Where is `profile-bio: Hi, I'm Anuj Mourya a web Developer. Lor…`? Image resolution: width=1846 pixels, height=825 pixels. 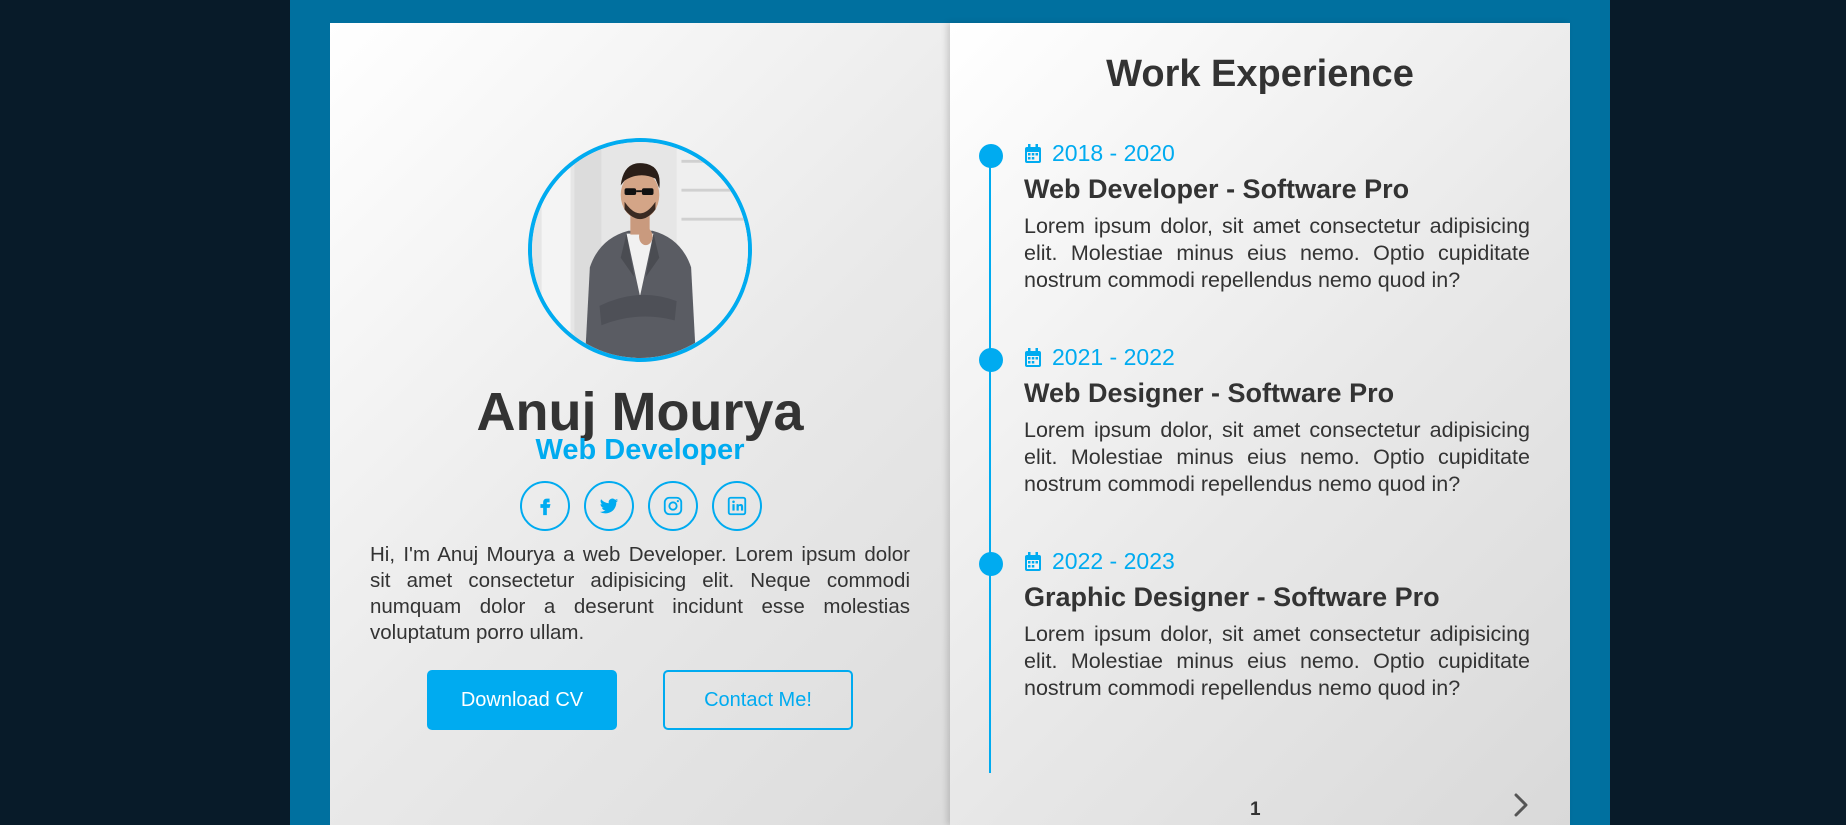
profile-bio: Hi, I'm Anuj Mourya a web Developer. Lor… is located at coordinates (640, 593).